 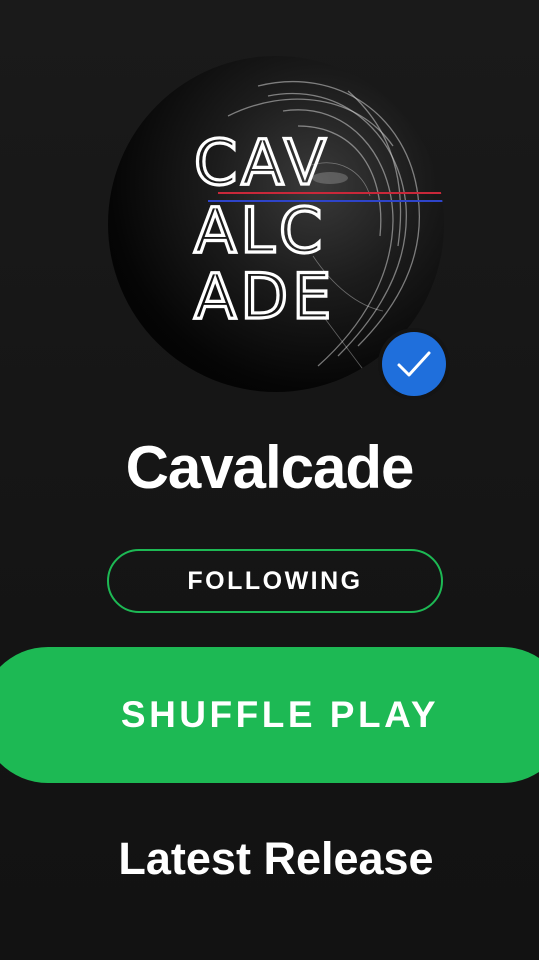 I want to click on verified-badge, so click(x=414, y=364).